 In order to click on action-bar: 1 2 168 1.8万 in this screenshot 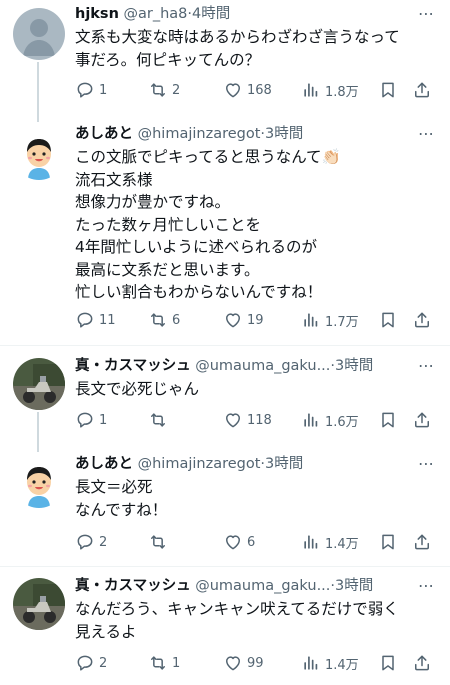, I will do `click(257, 90)`.